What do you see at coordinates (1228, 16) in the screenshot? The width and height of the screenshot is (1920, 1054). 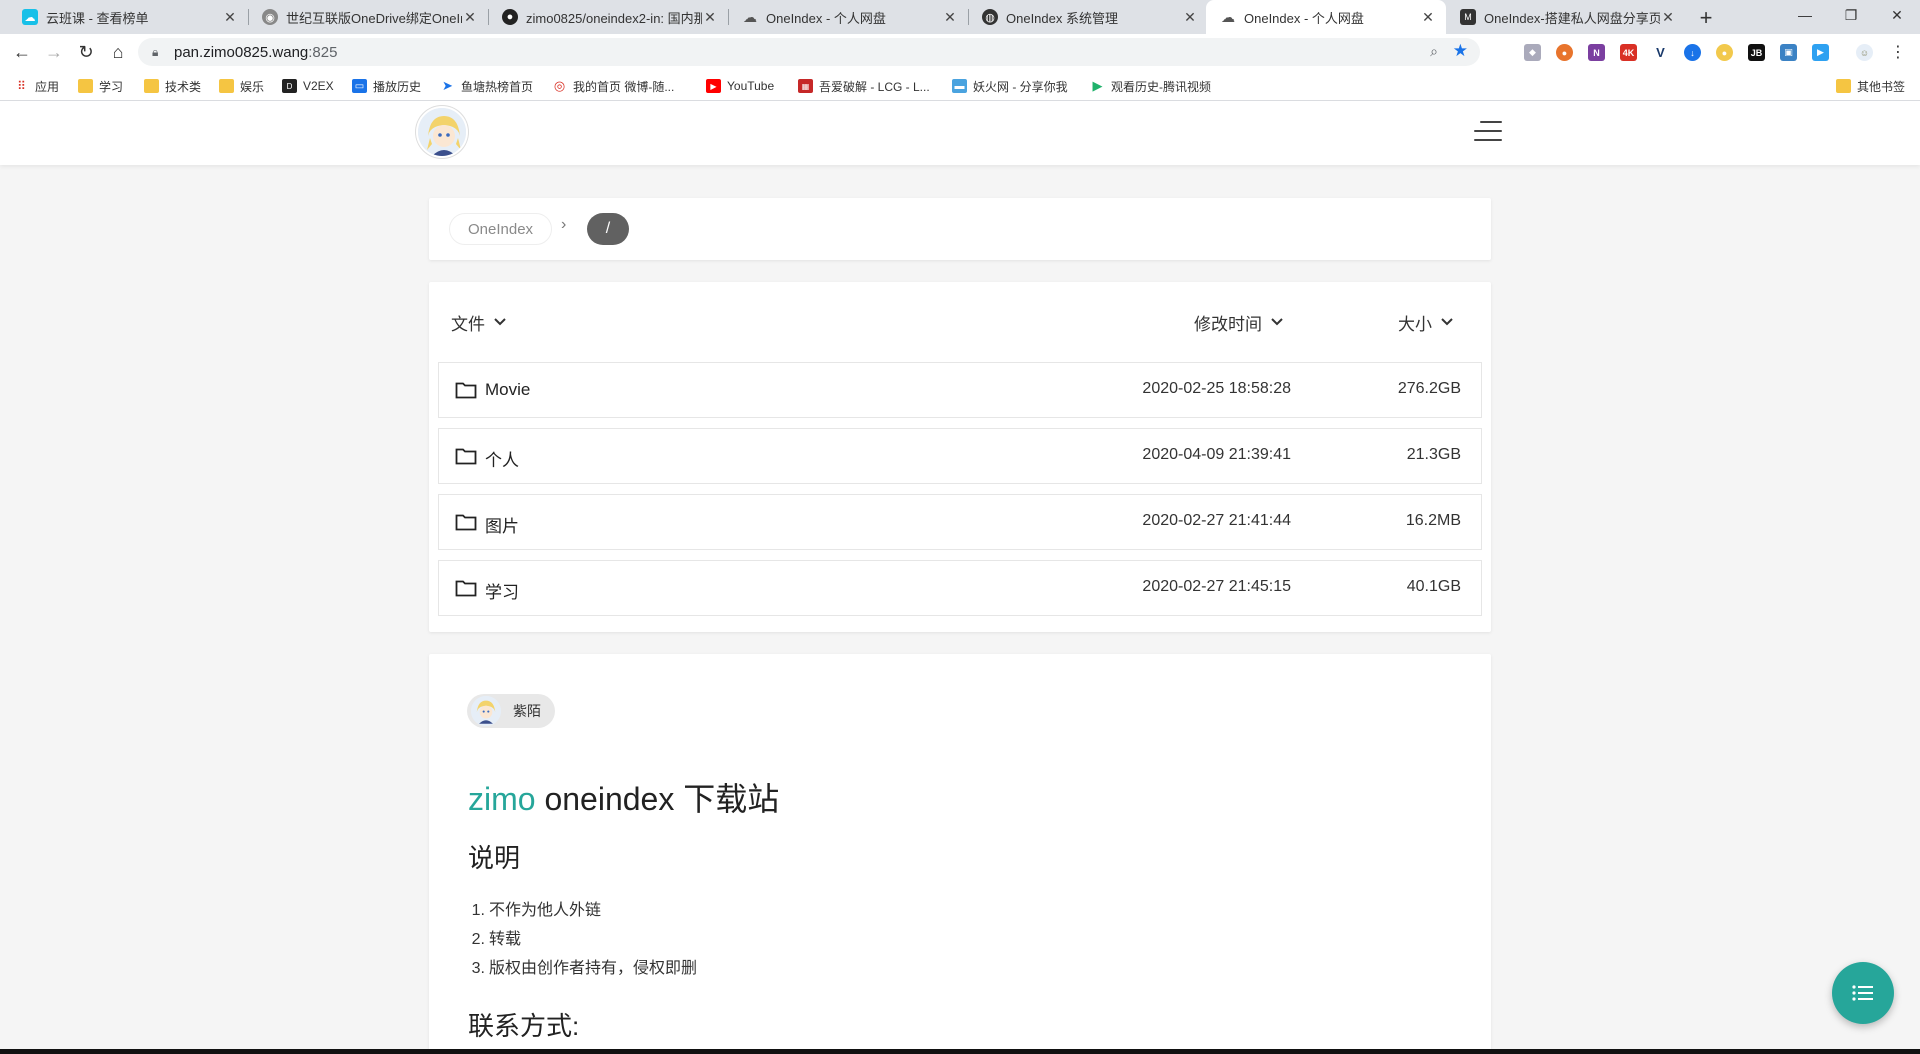 I see `cloud-icon: ☁` at bounding box center [1228, 16].